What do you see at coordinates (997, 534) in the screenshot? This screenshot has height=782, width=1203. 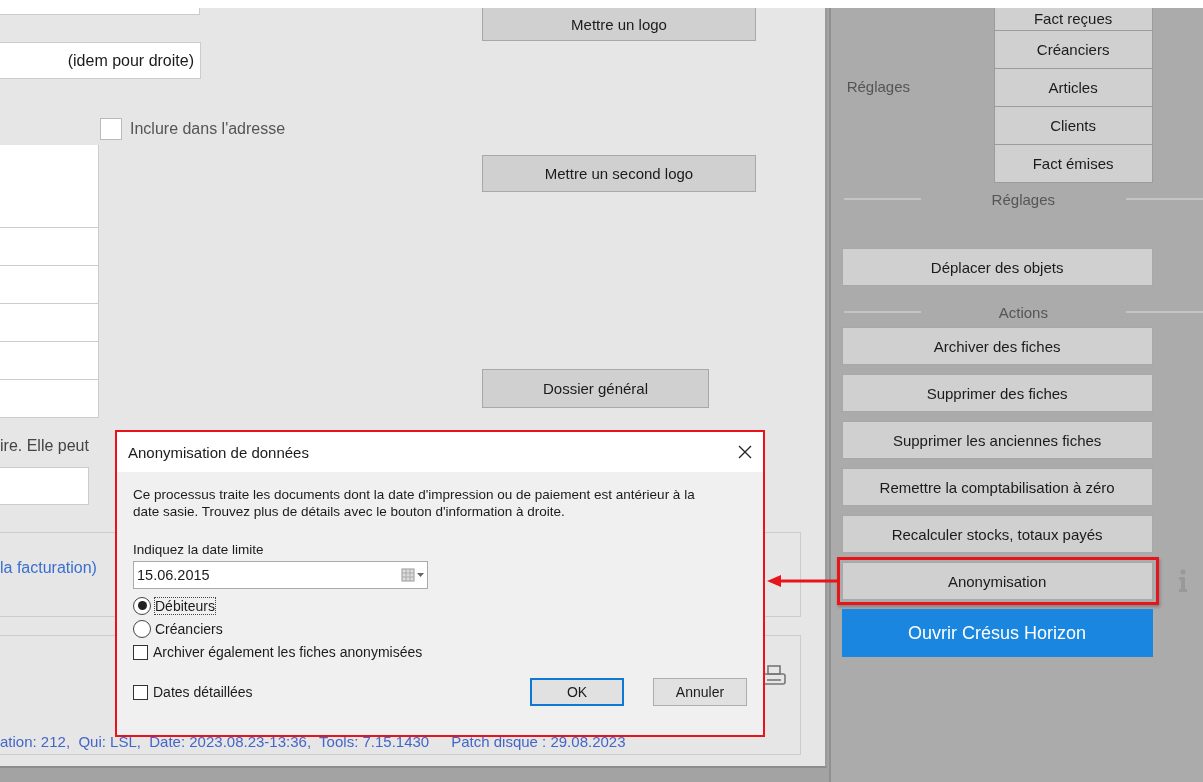 I see `action-button: Recalculer stocks, totaux payés` at bounding box center [997, 534].